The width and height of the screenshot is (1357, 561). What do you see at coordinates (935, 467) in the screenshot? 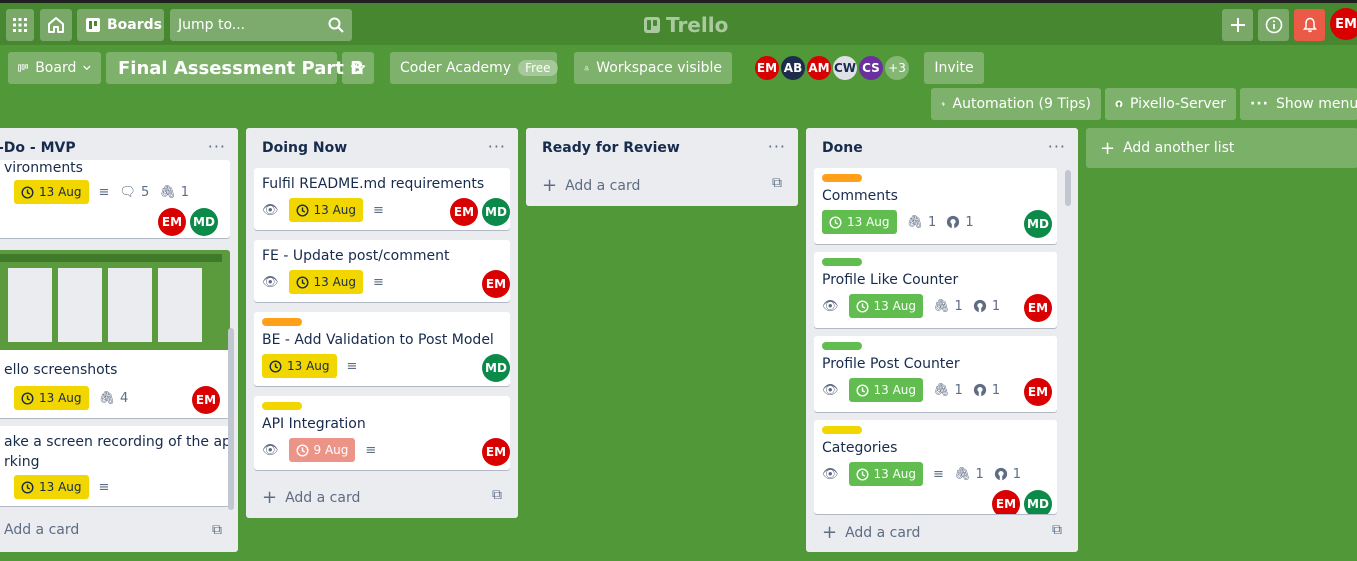
I see `card: Categories 👁 13 Aug ≡ 🖇 1 1 EM MD` at bounding box center [935, 467].